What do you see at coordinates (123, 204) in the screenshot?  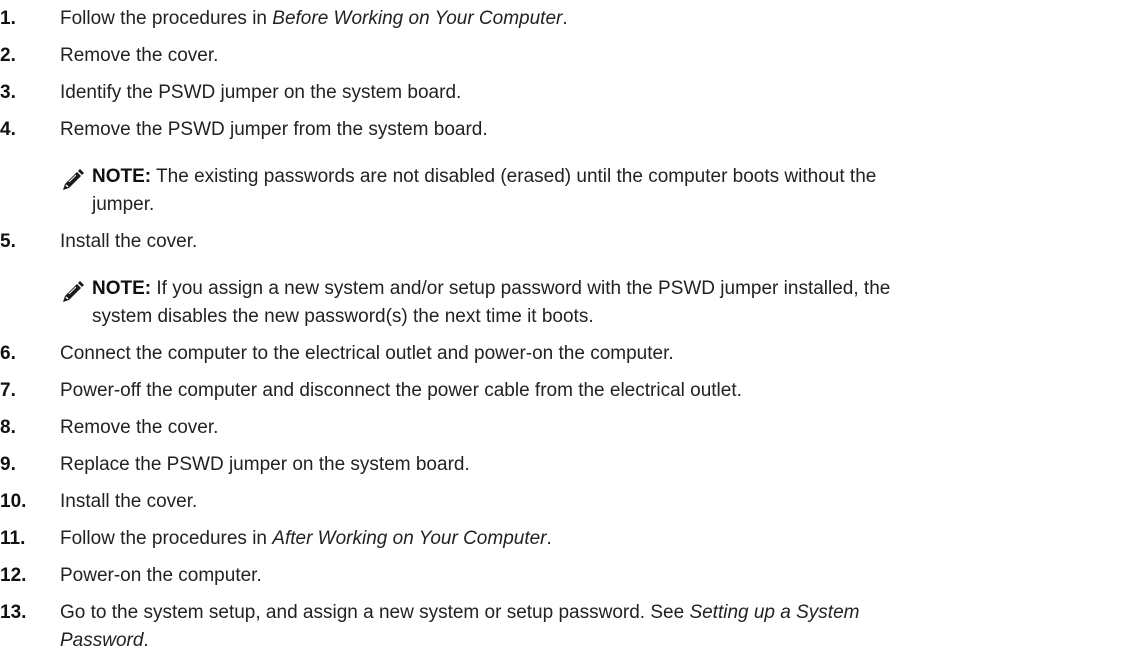 I see `note-line-2: jumper.` at bounding box center [123, 204].